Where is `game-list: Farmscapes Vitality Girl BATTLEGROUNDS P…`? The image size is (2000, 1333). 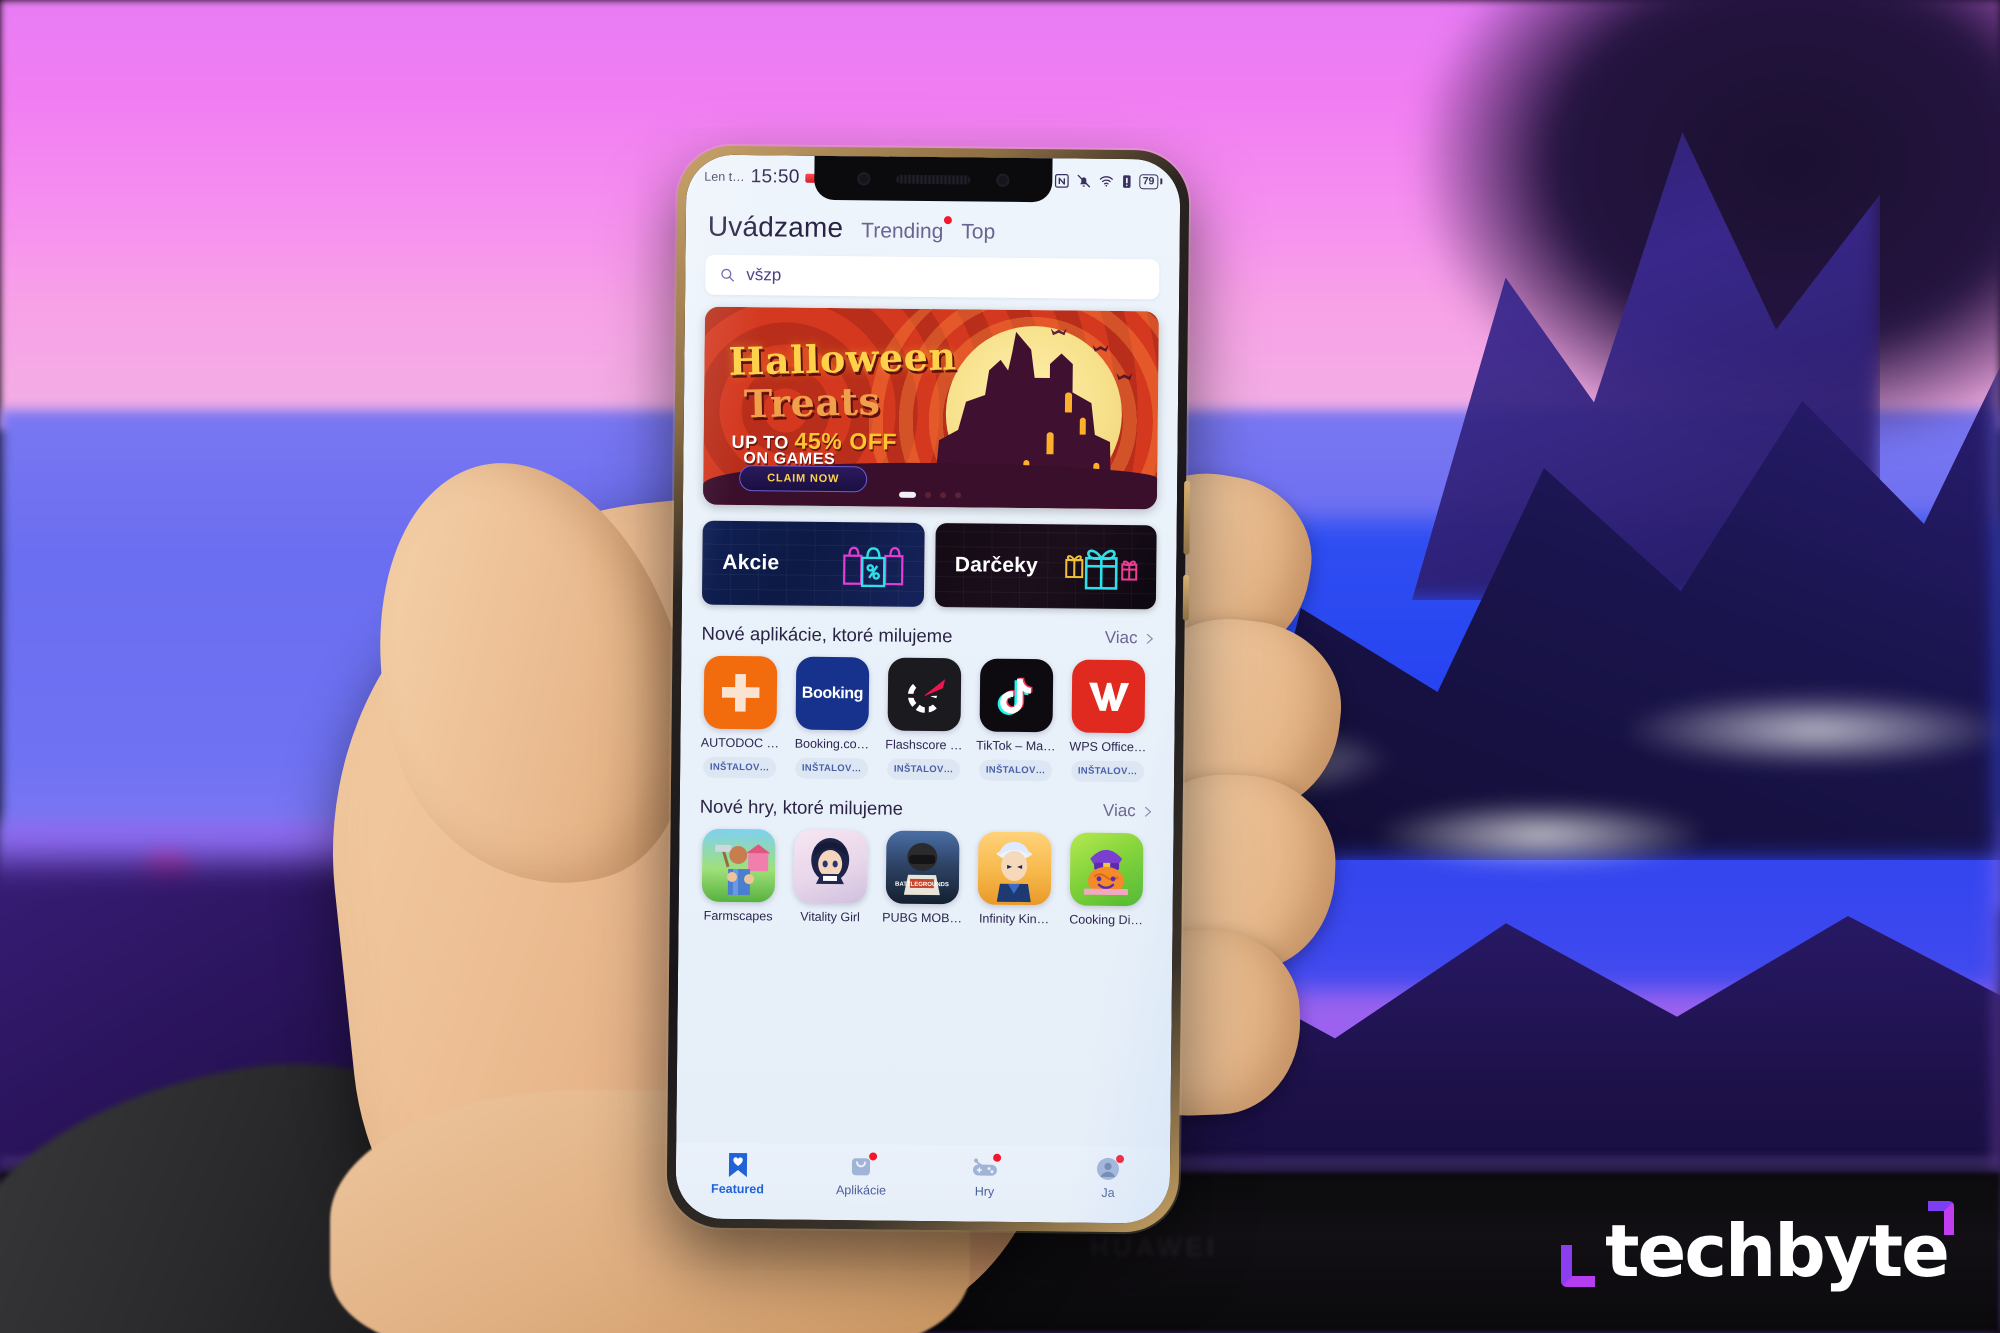
game-list: Farmscapes Vitality Girl BATTLEGROUNDS P… is located at coordinates (926, 878).